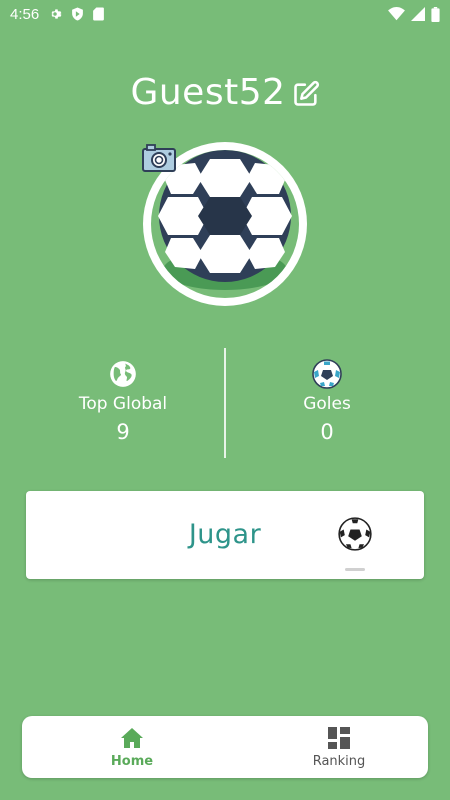 The height and width of the screenshot is (800, 450). What do you see at coordinates (159, 160) in the screenshot?
I see `camera-icon` at bounding box center [159, 160].